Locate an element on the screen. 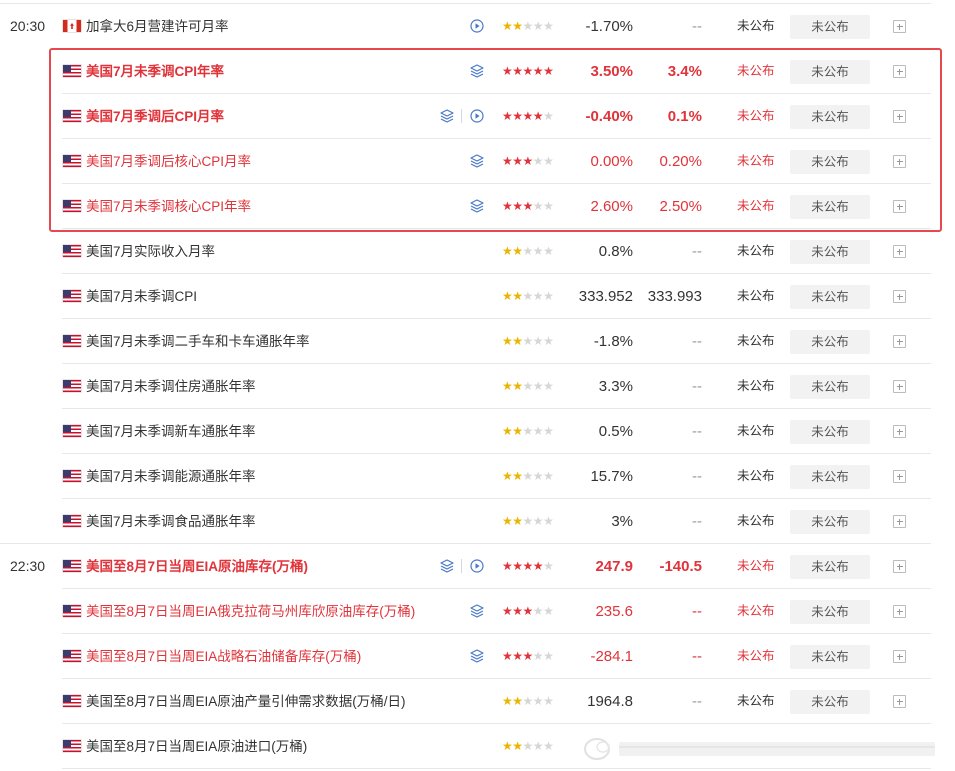 The width and height of the screenshot is (955, 771). table-row: 美国7月未季调CPI年率 ★★★★★ 3.50% 3.4% 未公布 未公布 is located at coordinates (477, 71).